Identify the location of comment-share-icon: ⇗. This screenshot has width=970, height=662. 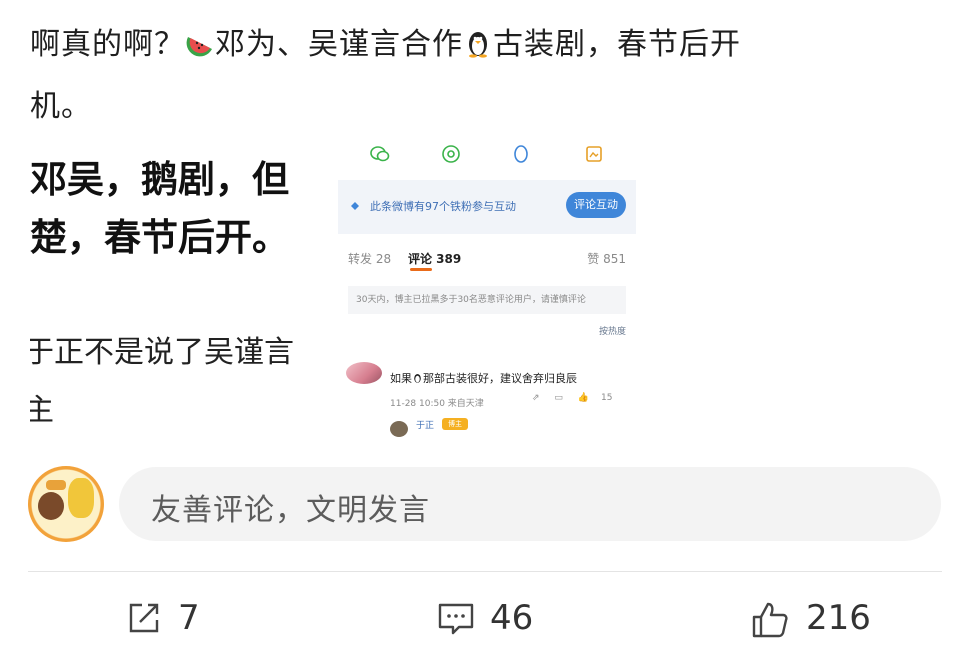
(536, 398).